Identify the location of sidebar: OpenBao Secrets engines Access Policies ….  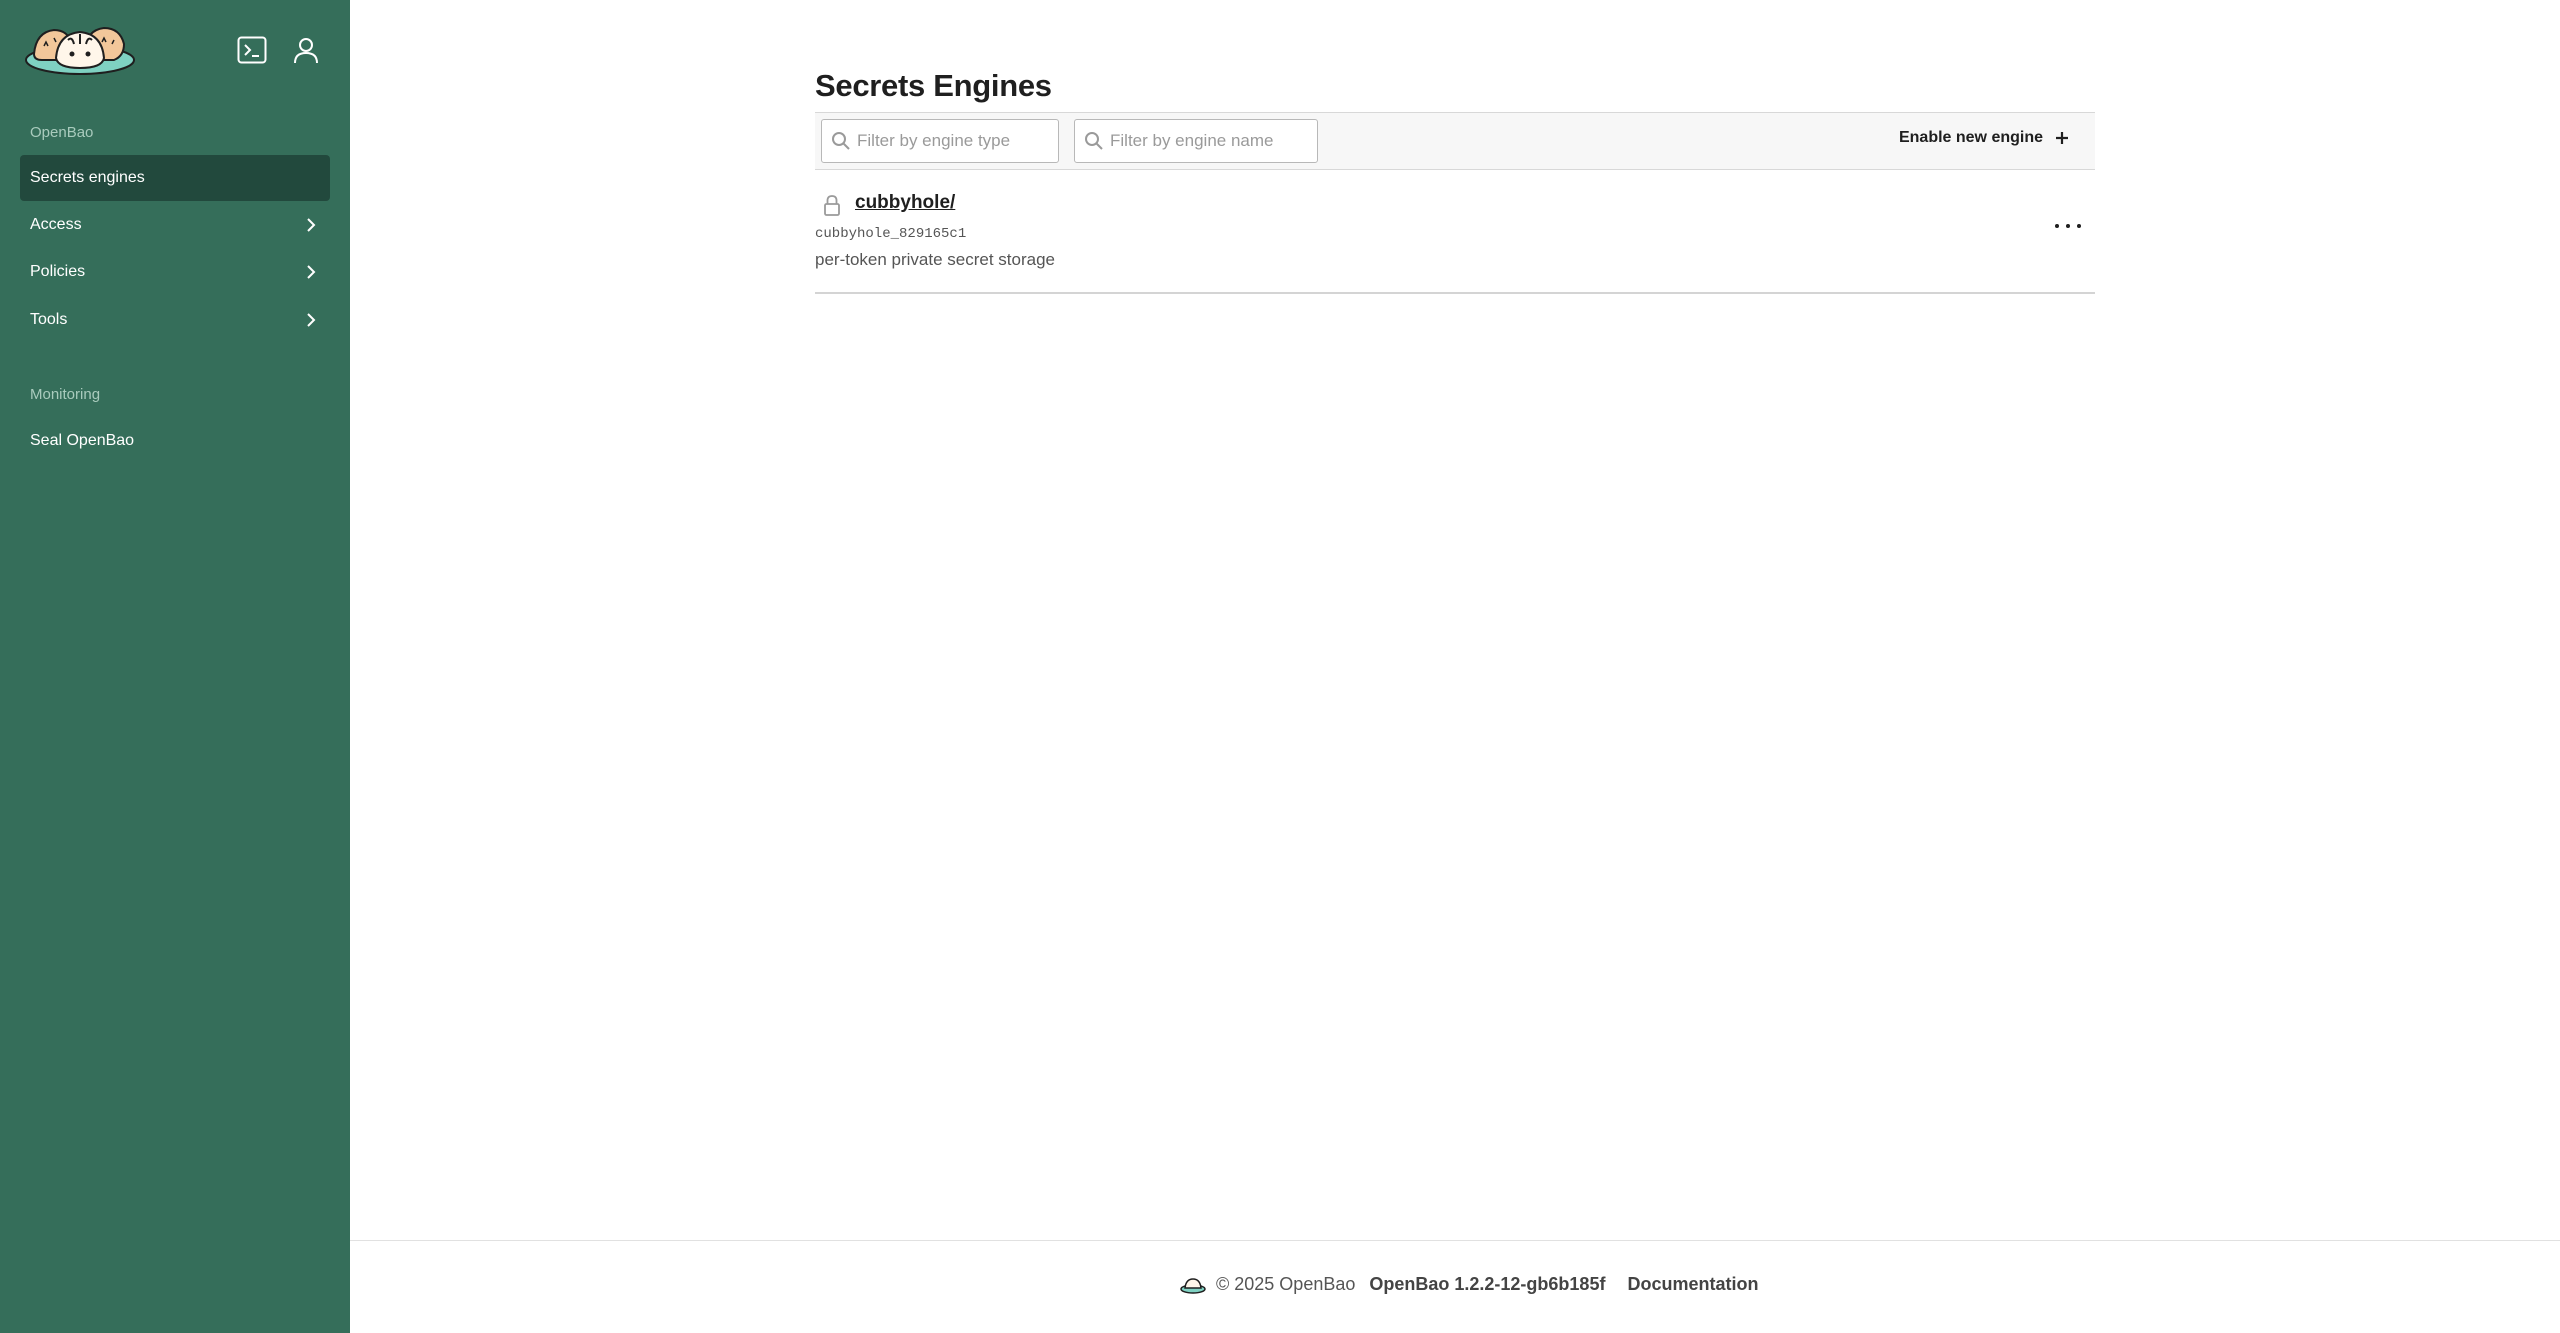
(175, 666).